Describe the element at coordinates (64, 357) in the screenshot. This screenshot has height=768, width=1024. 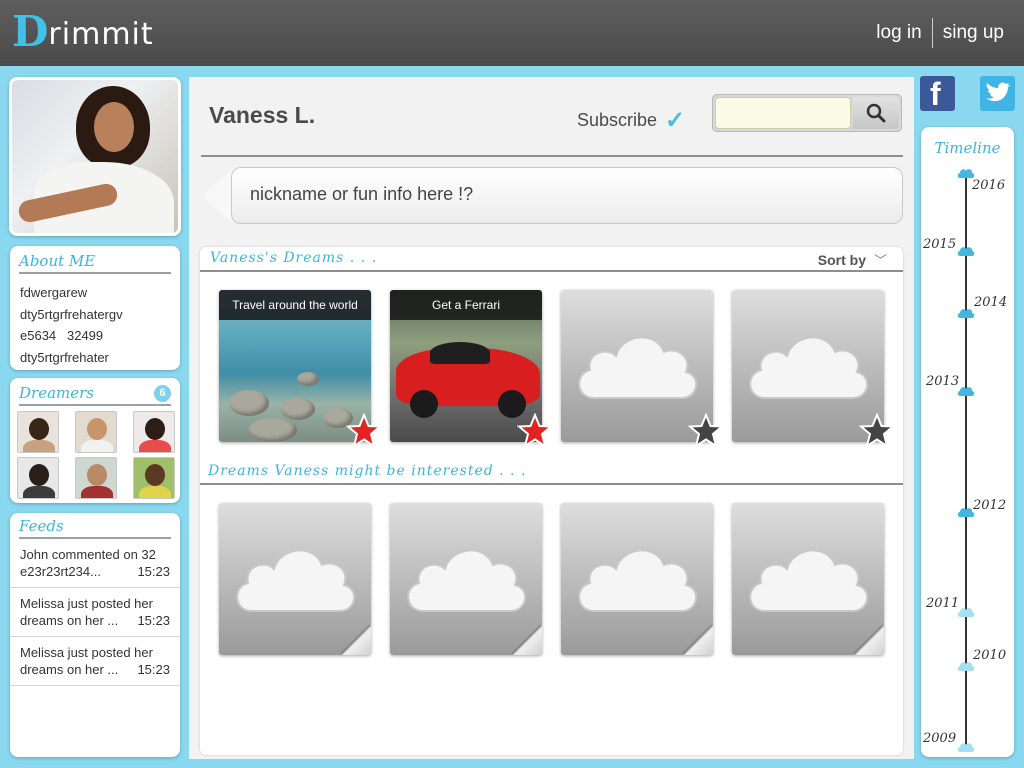
I see `about-line: dty5rtgrfrehater` at that location.